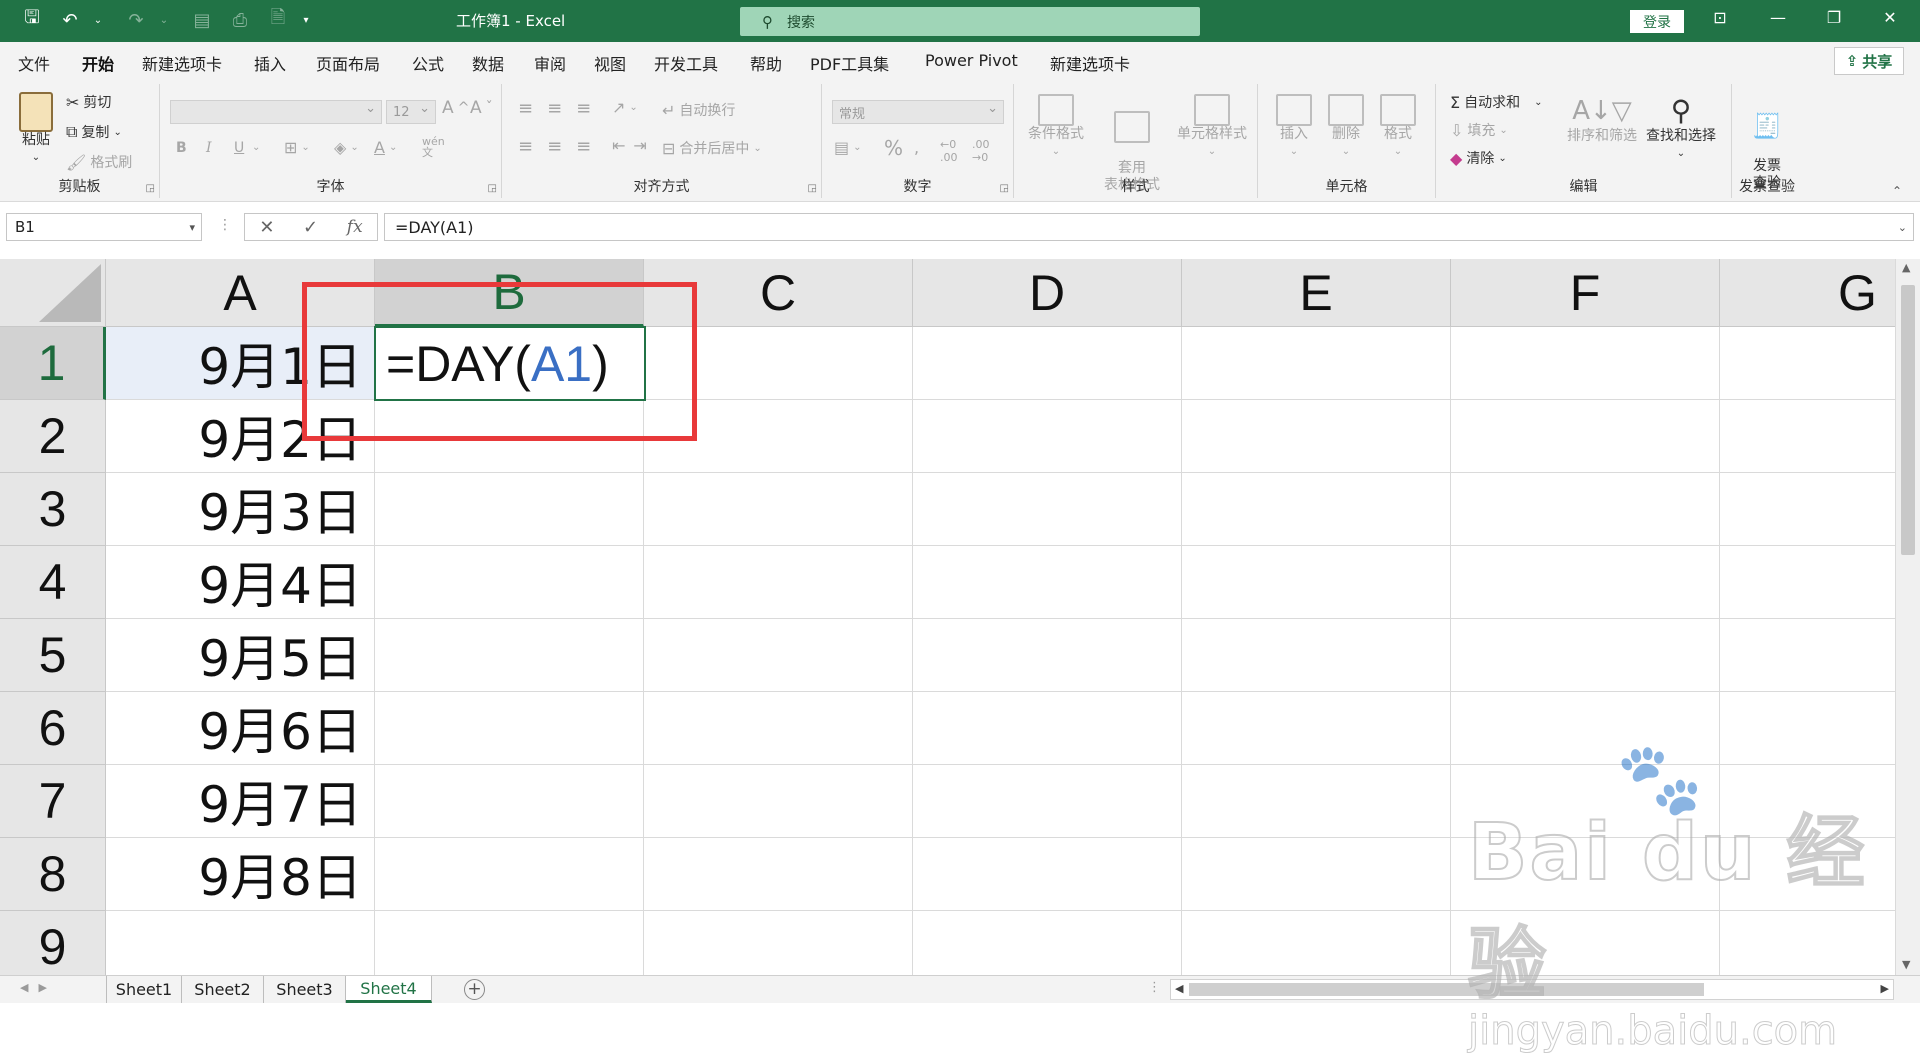  I want to click on find-select-button: ⚲ 查找和选择 ⌄, so click(1681, 128).